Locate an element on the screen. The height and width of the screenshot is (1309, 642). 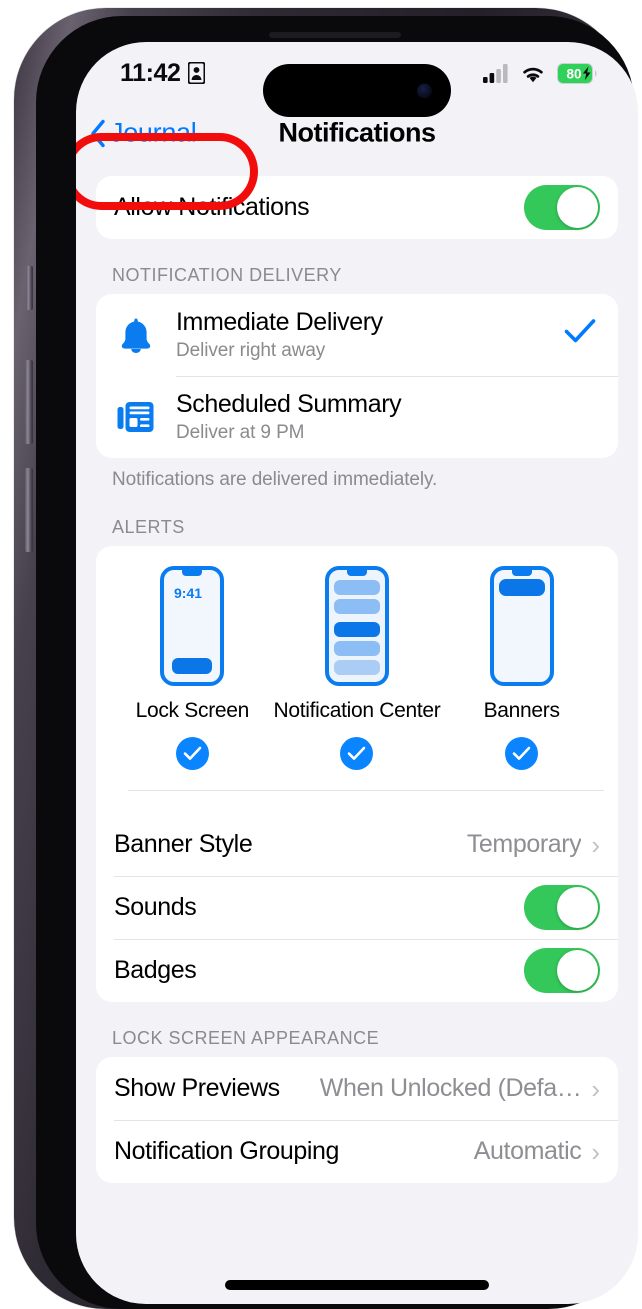
alerts-divider is located at coordinates (366, 790).